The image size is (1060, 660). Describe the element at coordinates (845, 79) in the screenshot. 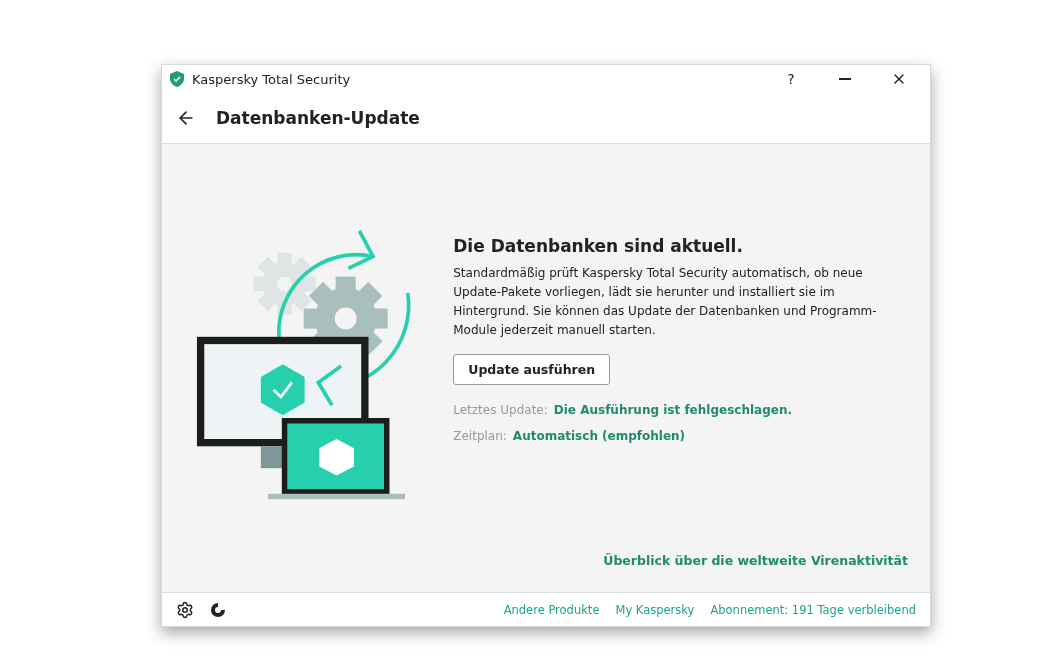

I see `minimize-icon` at that location.